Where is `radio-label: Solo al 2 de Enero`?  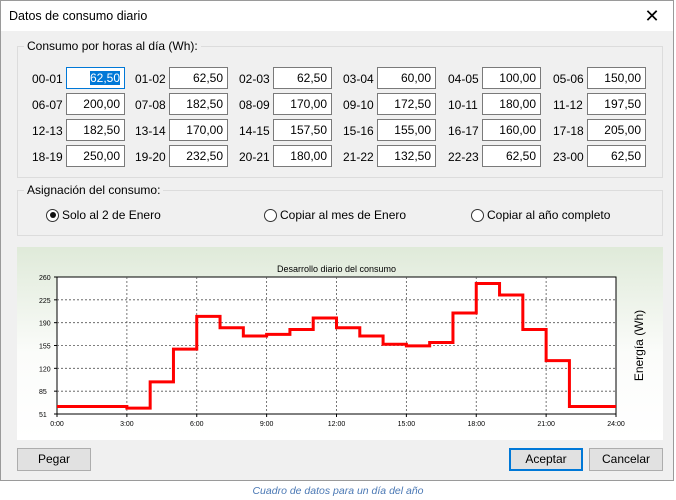
radio-label: Solo al 2 de Enero is located at coordinates (111, 215).